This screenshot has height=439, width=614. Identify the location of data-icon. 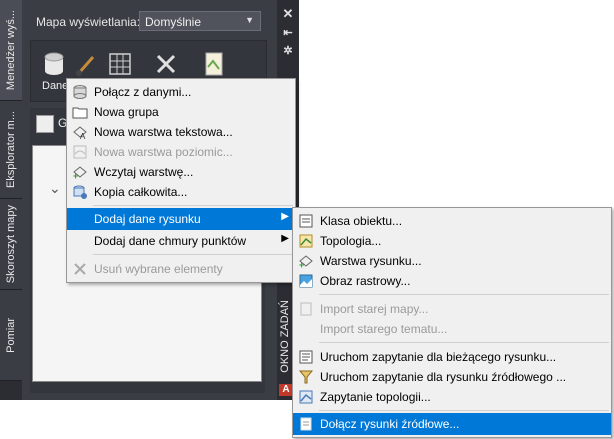
(54, 64).